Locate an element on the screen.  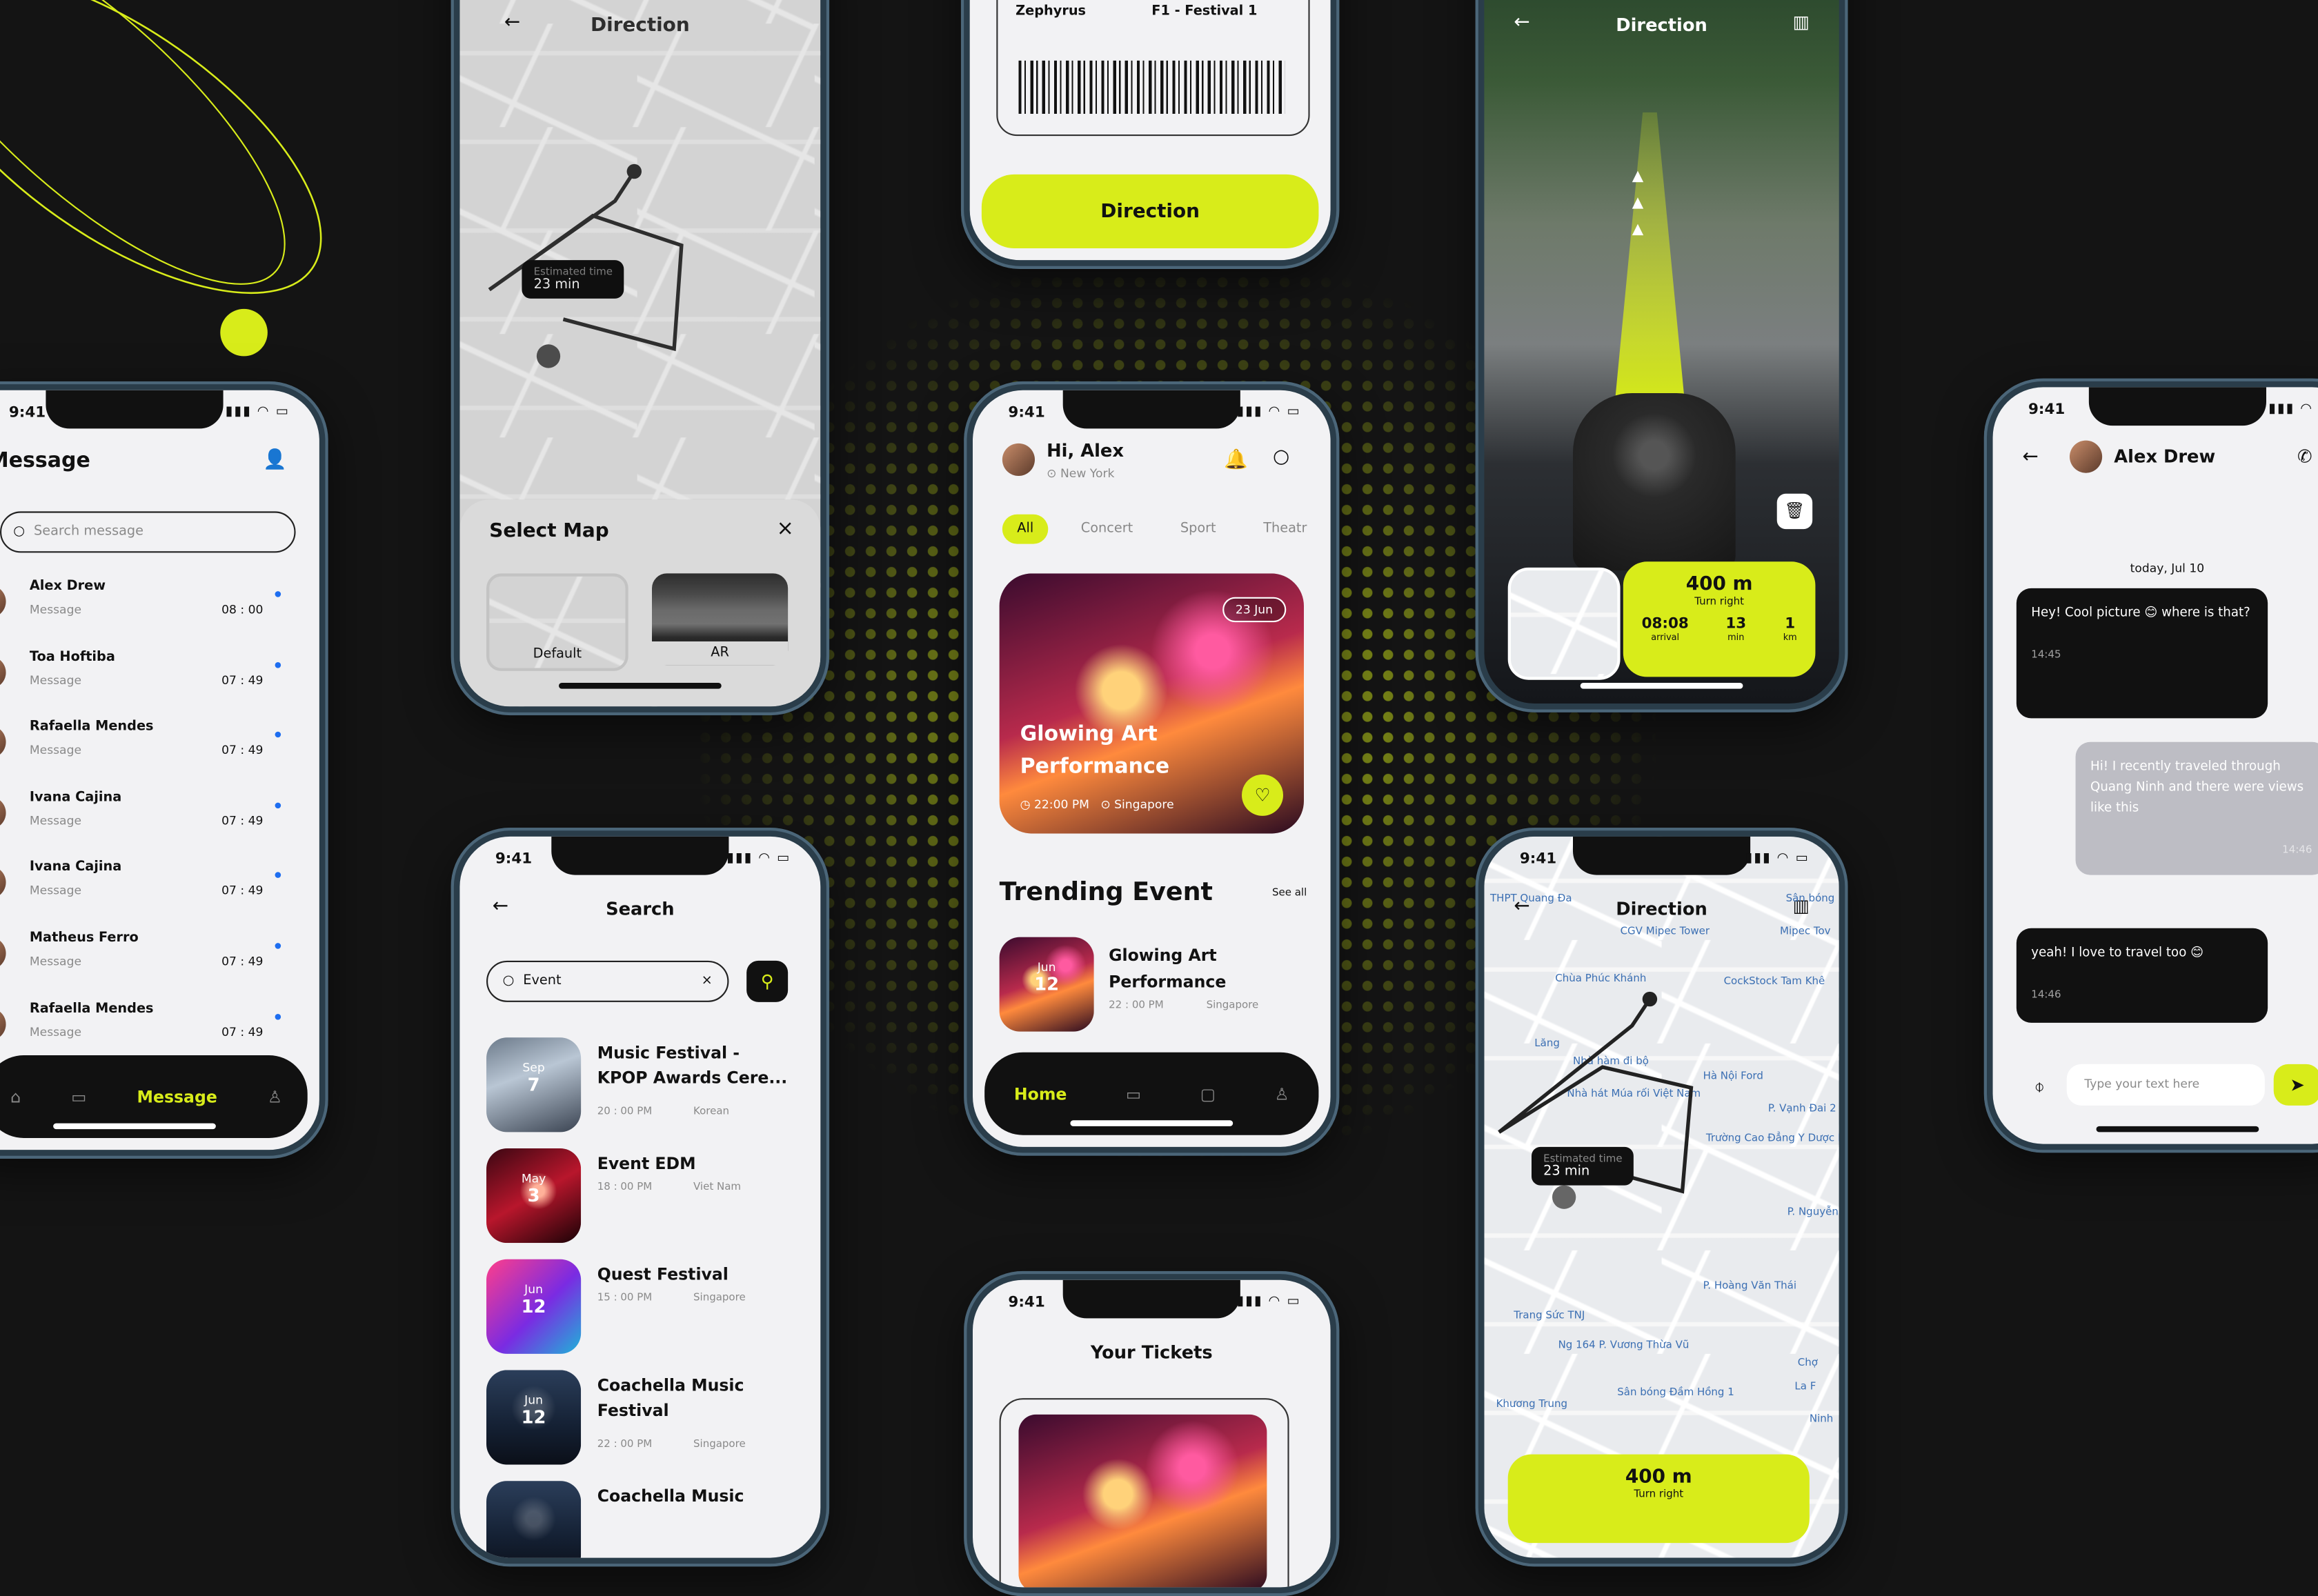
list-item: May 3 Event EDM 18 : 00 PM Viet Nam is located at coordinates (648, 1203).